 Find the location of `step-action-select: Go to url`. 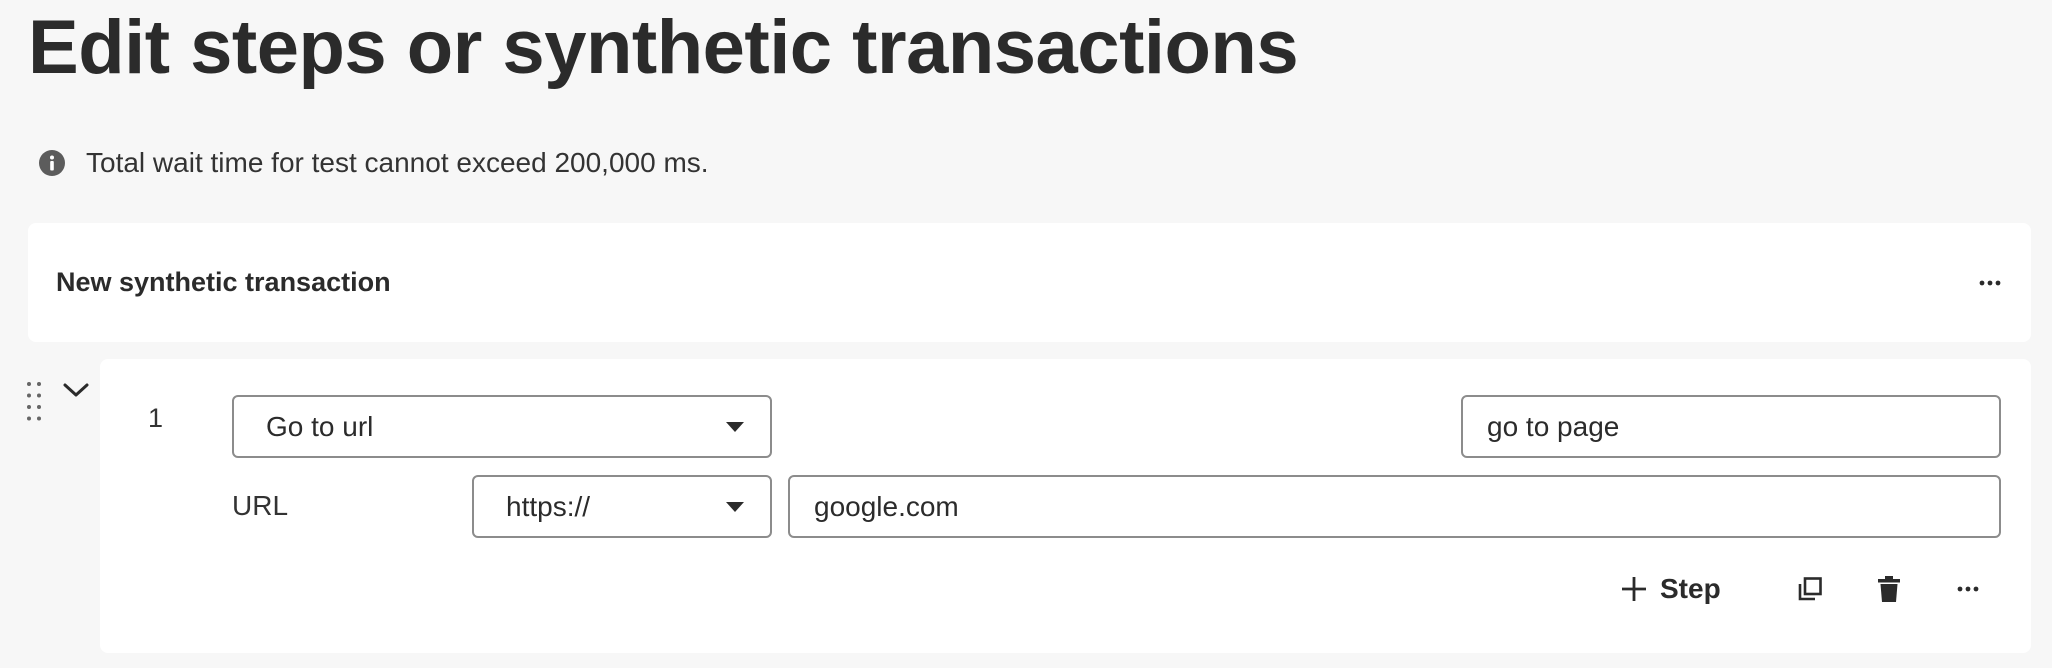

step-action-select: Go to url is located at coordinates (502, 426).